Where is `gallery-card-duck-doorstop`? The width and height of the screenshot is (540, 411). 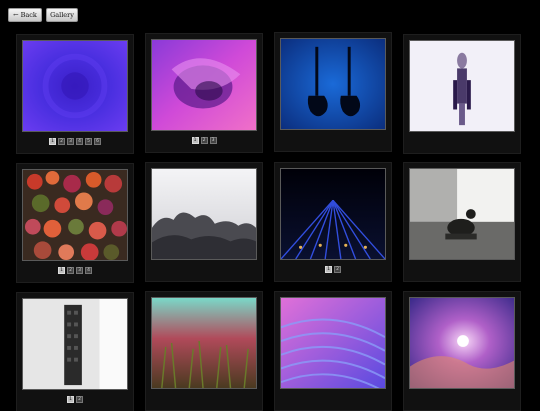
gallery-card-duck-doorstop is located at coordinates (462, 222).